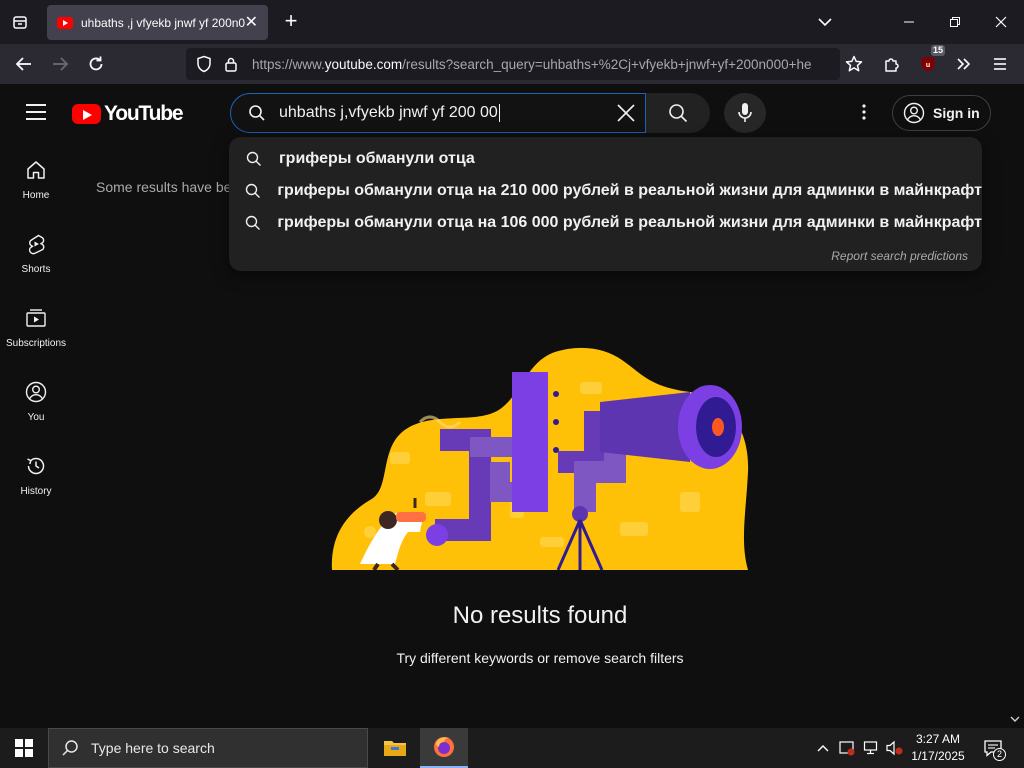  What do you see at coordinates (363, 64) in the screenshot?
I see `url-host: youtube.com` at bounding box center [363, 64].